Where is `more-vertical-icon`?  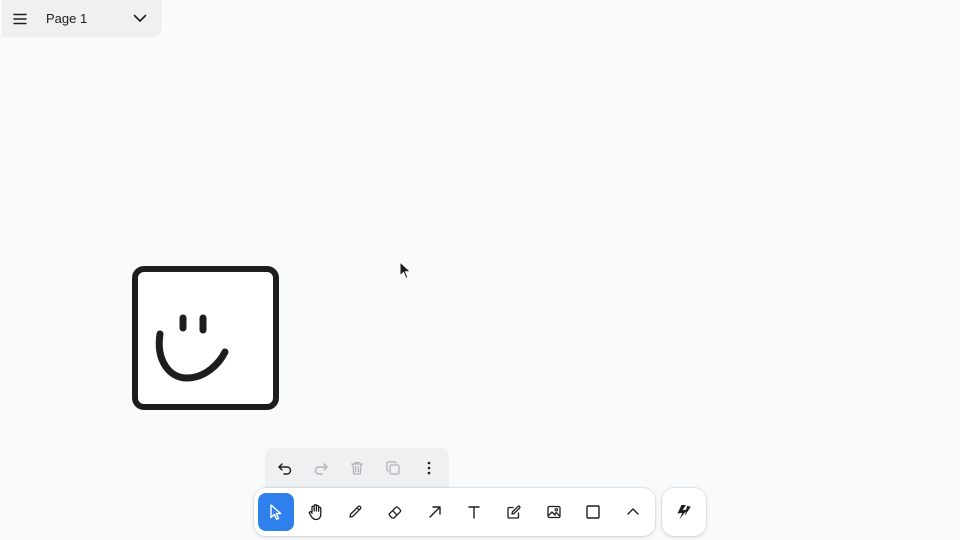
more-vertical-icon is located at coordinates (429, 468).